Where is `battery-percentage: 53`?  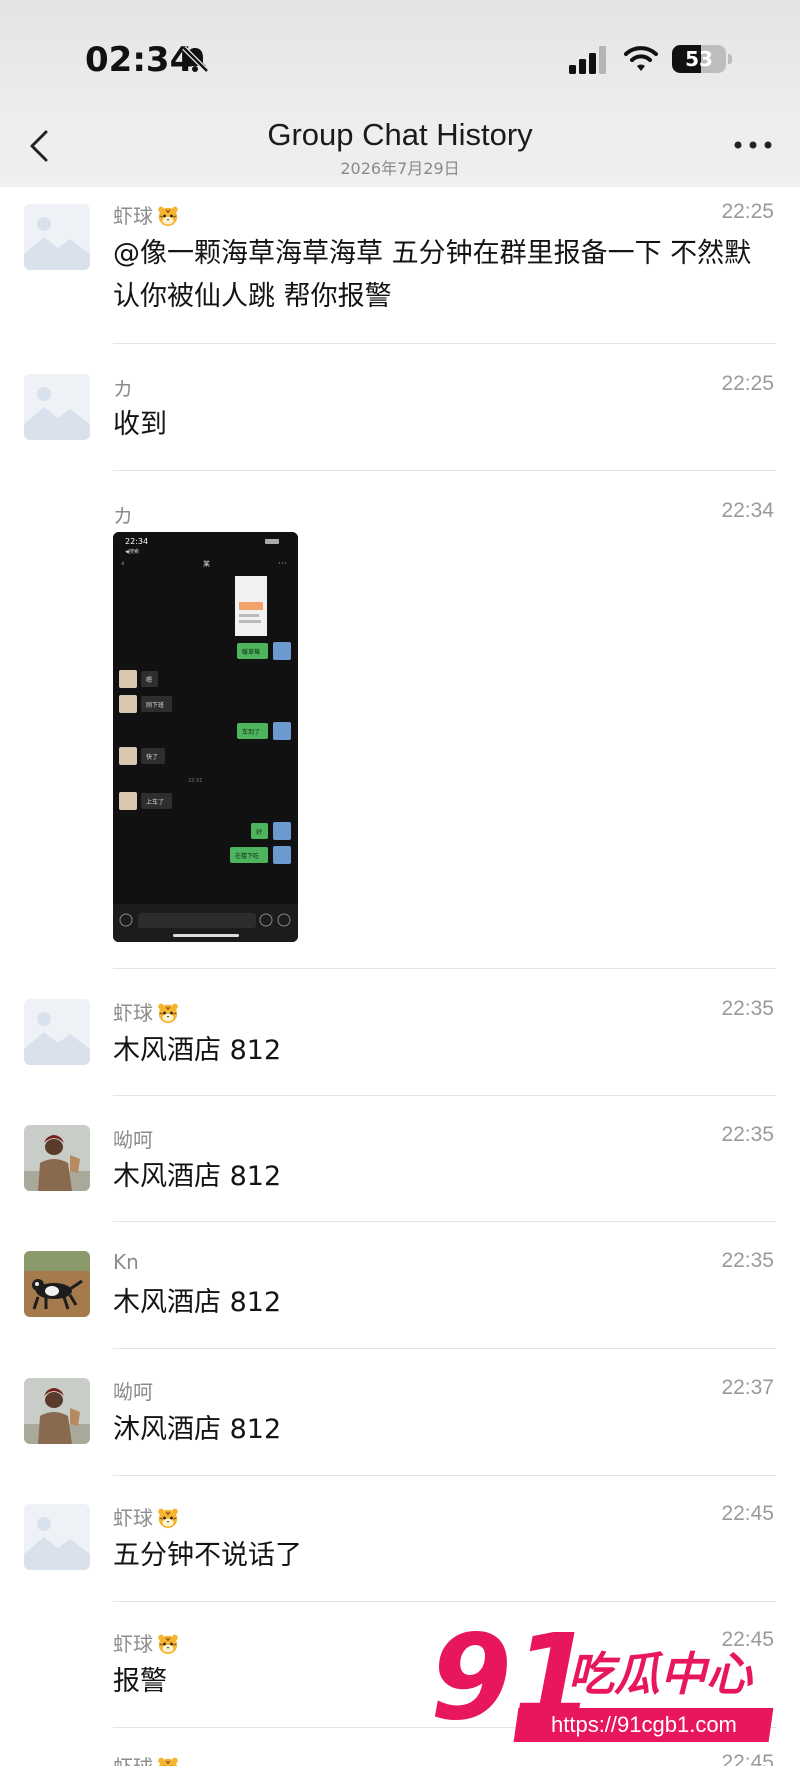 battery-percentage: 53 is located at coordinates (699, 59).